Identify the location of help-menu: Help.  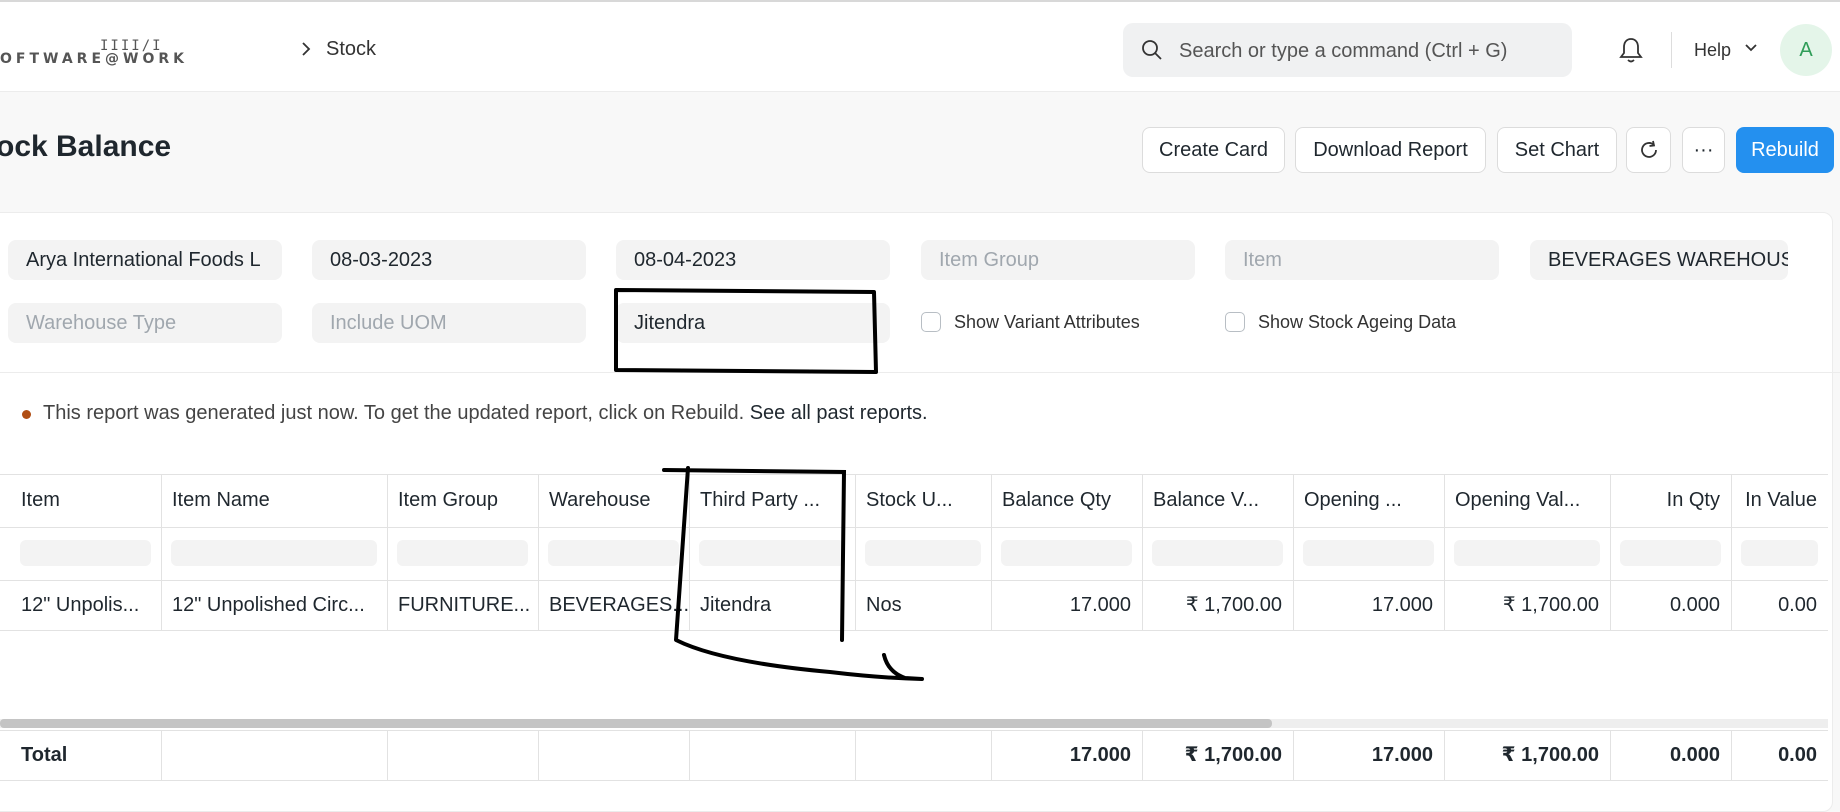
(1712, 50).